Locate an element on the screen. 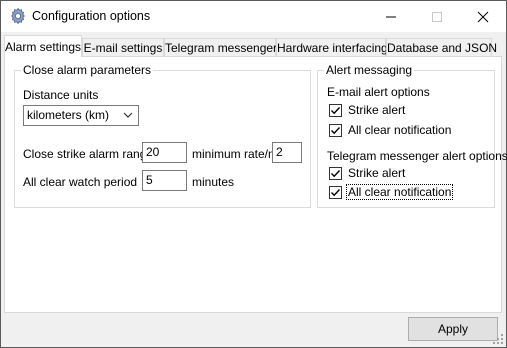  chevron-down-icon is located at coordinates (128, 115).